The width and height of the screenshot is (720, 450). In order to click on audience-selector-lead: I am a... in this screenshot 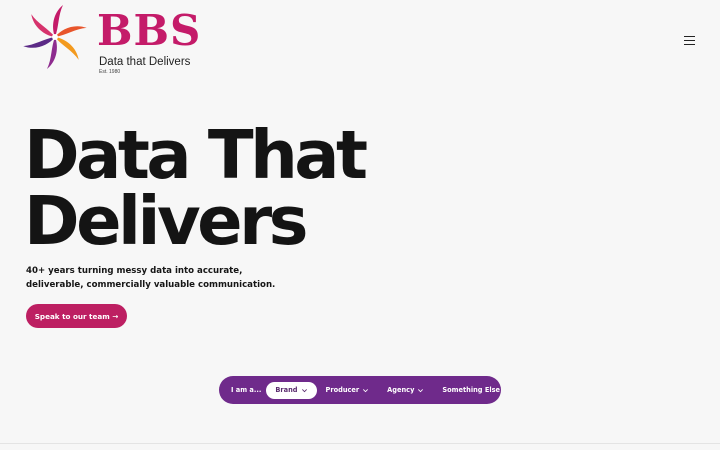, I will do `click(246, 390)`.